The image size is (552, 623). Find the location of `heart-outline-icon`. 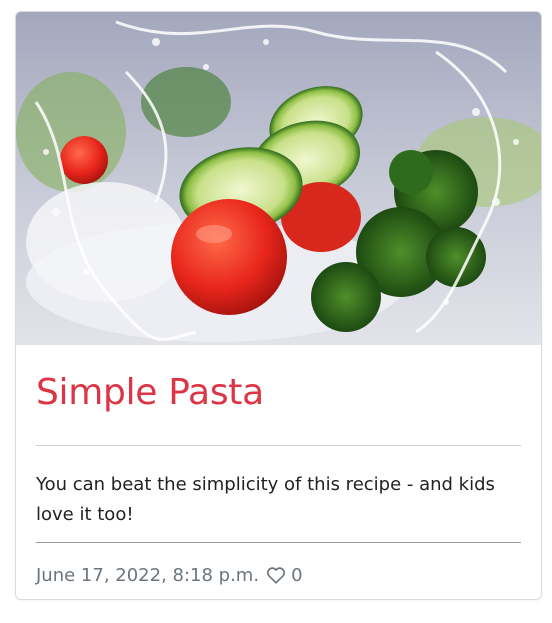

heart-outline-icon is located at coordinates (276, 575).